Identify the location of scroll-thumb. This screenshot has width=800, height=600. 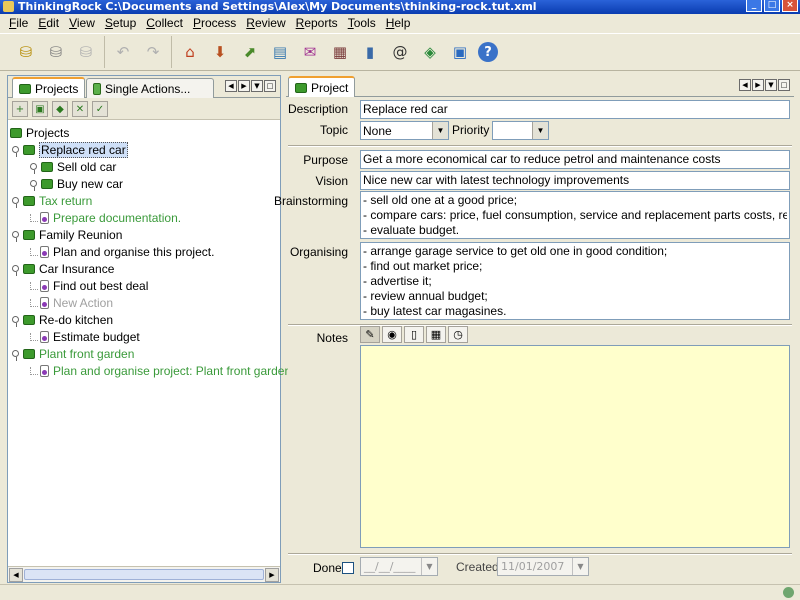
(144, 574).